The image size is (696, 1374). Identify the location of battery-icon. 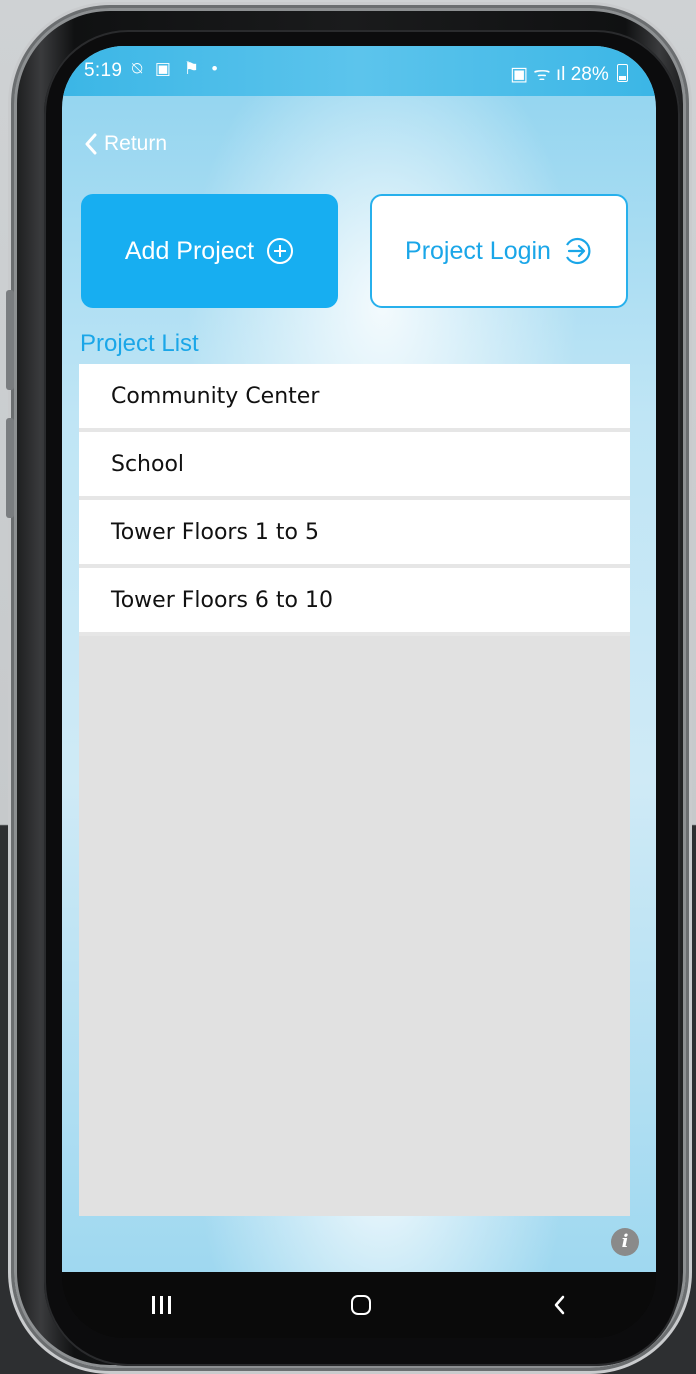
(622, 73).